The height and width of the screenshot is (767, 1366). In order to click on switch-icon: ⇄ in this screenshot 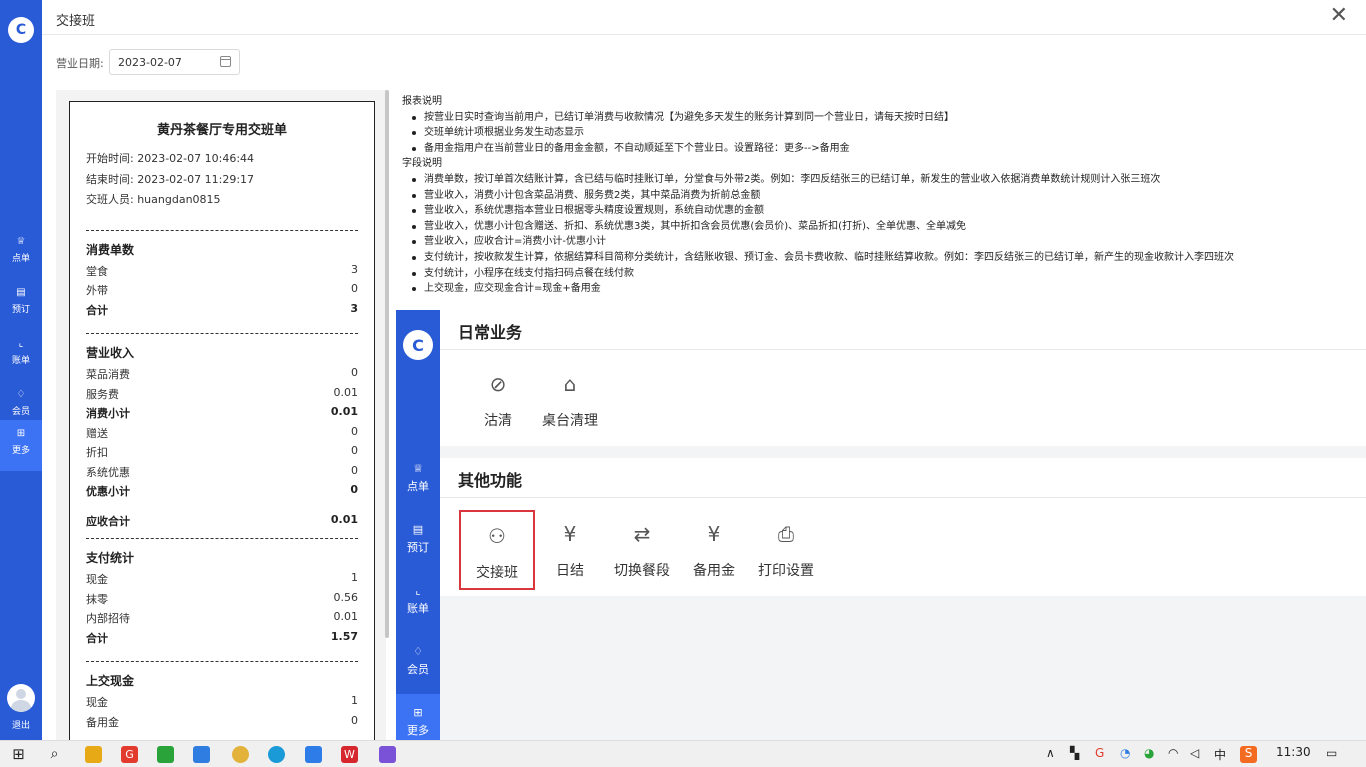, I will do `click(642, 534)`.